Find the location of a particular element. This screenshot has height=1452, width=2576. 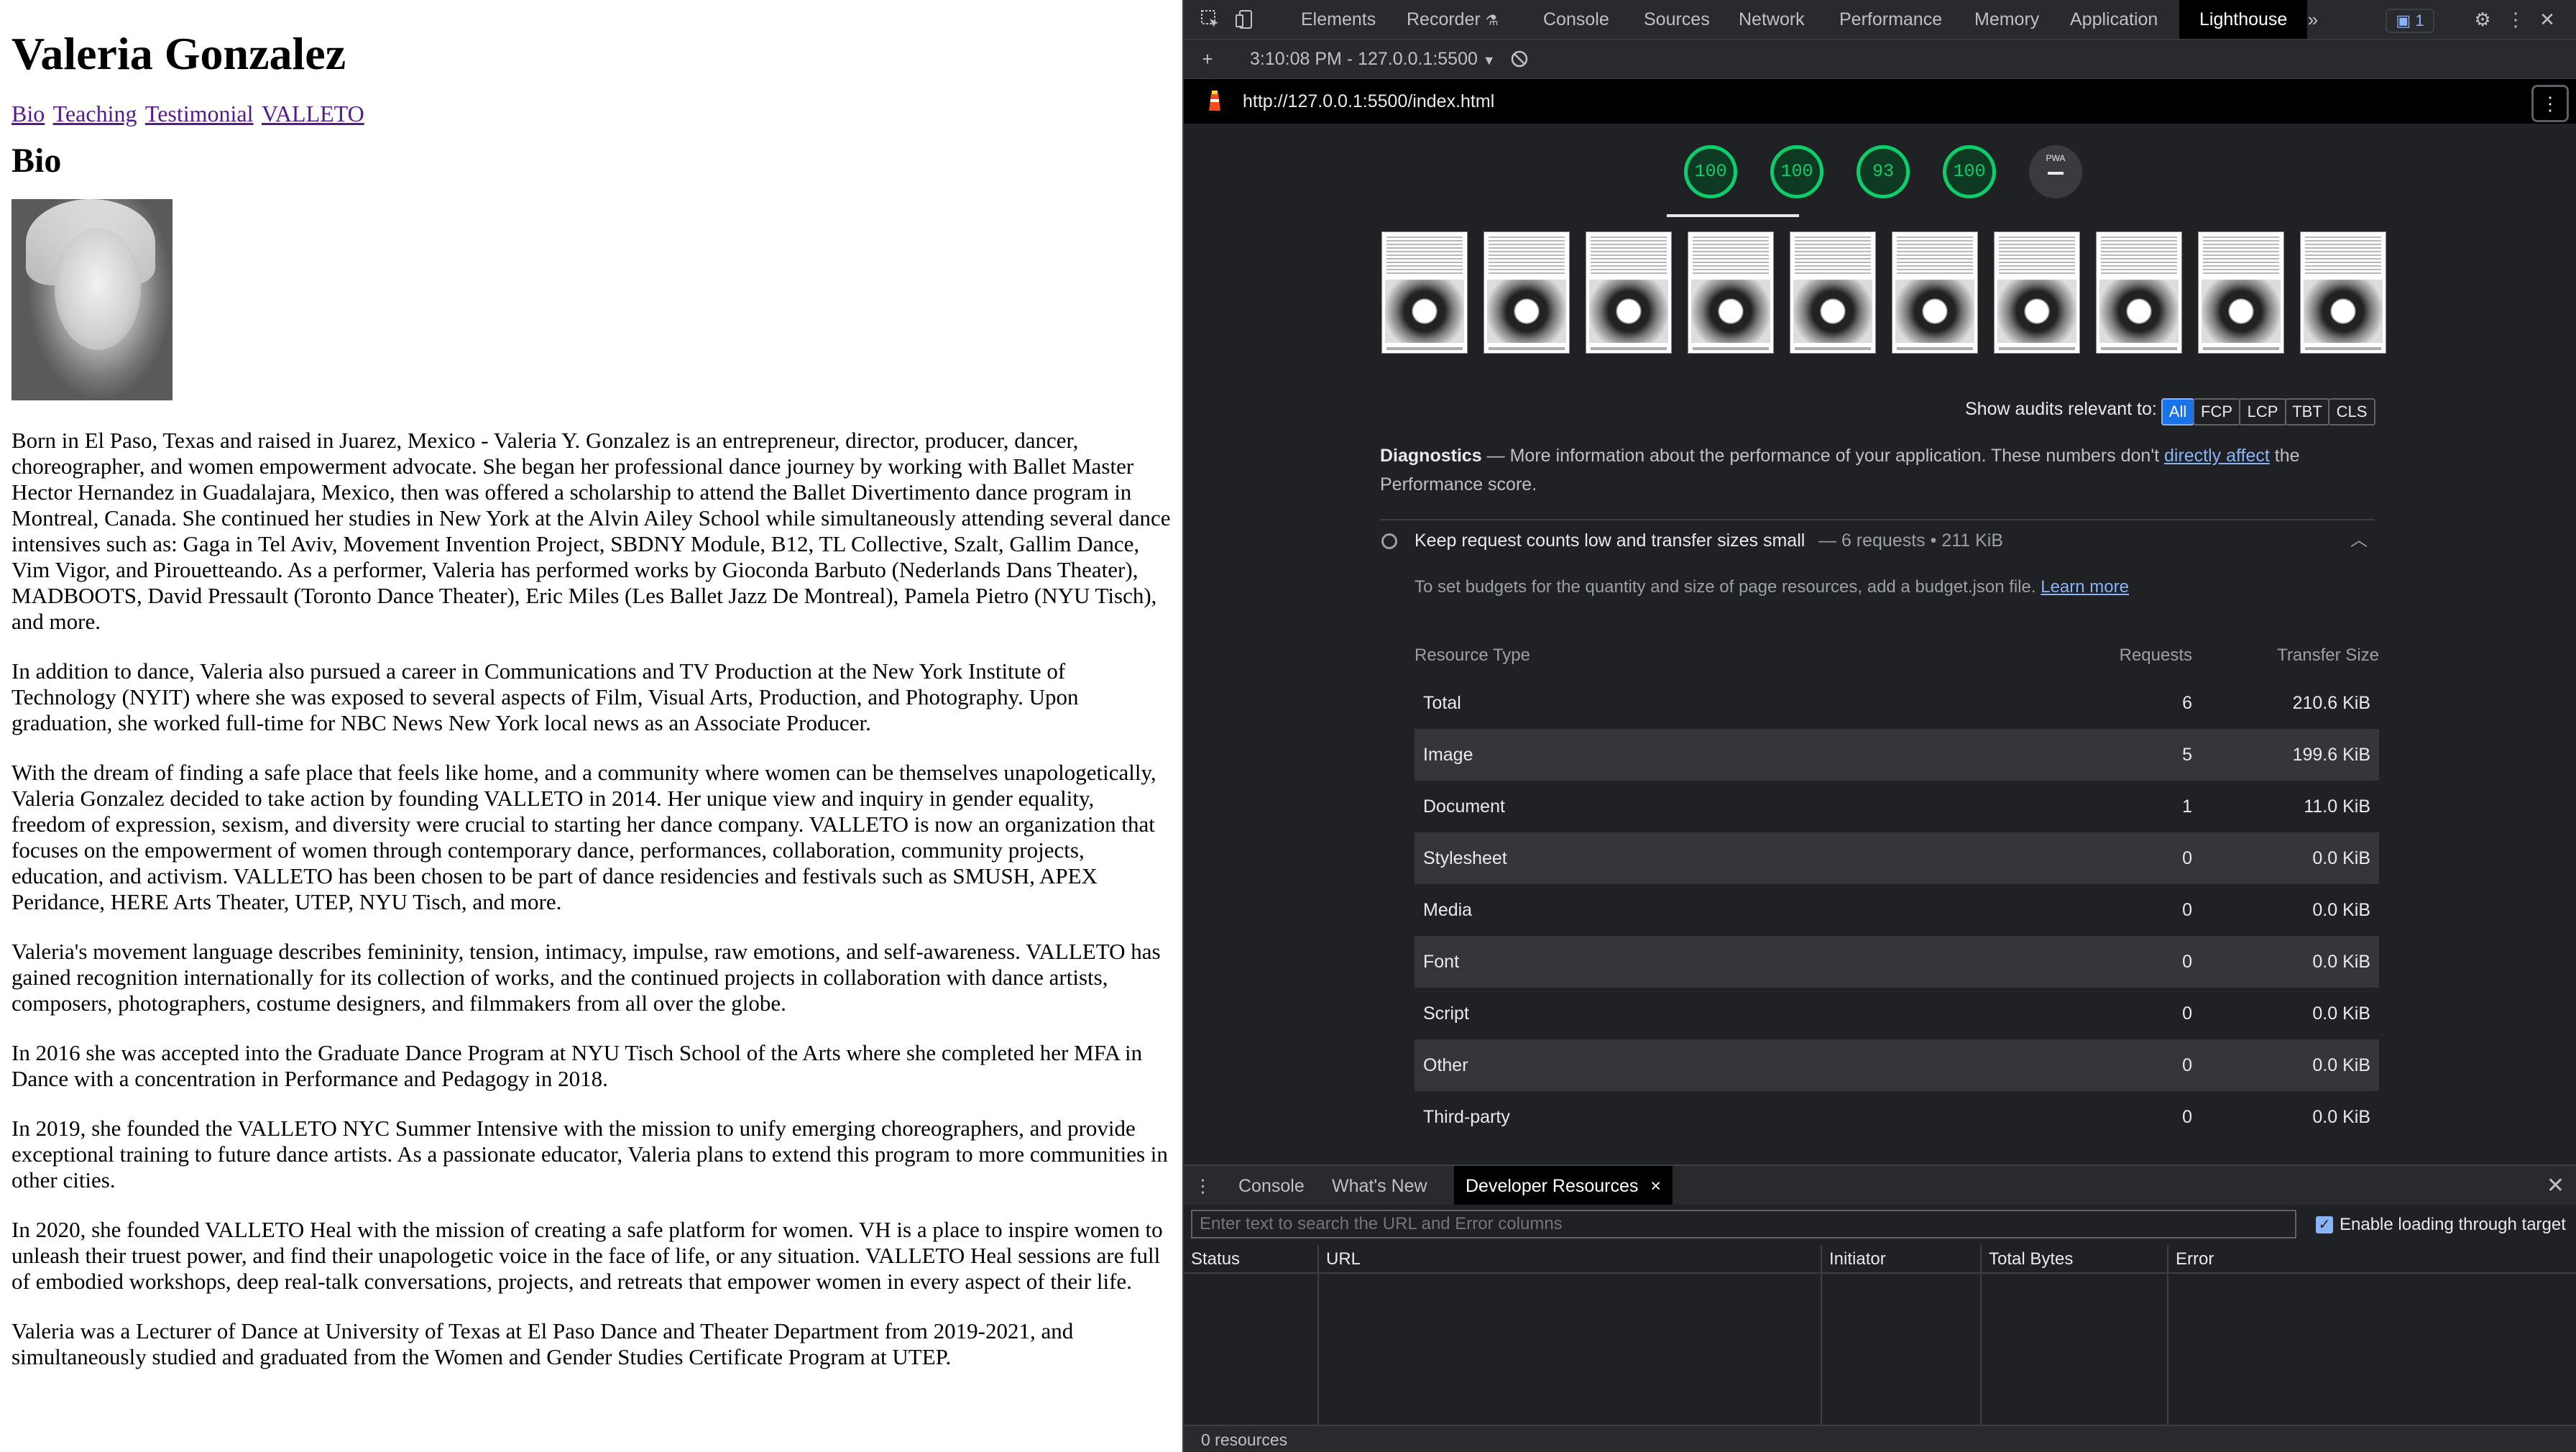

tab-lighthouse: Lighthouse is located at coordinates (2243, 19).